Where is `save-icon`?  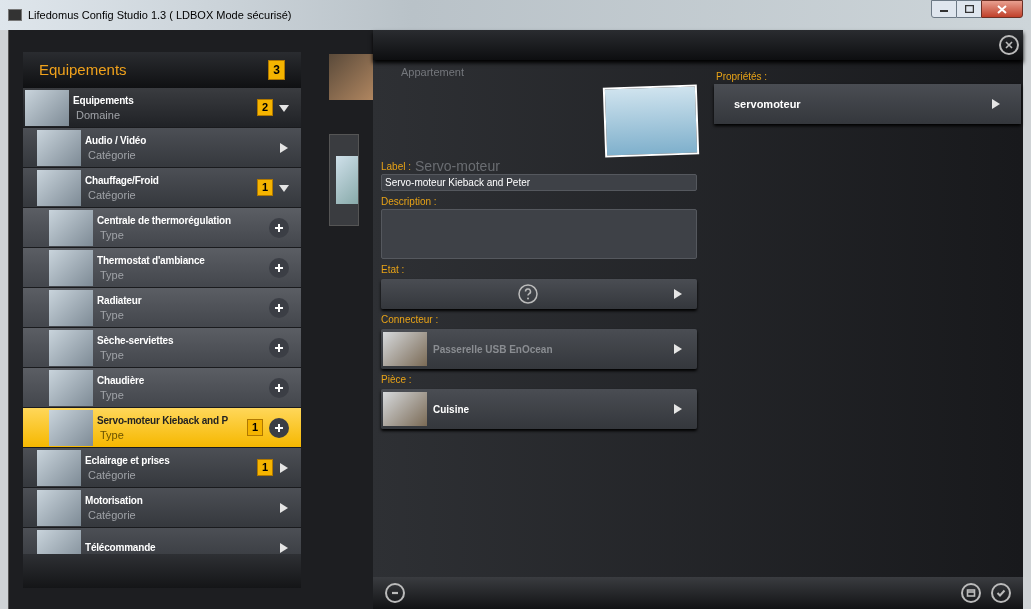 save-icon is located at coordinates (971, 593).